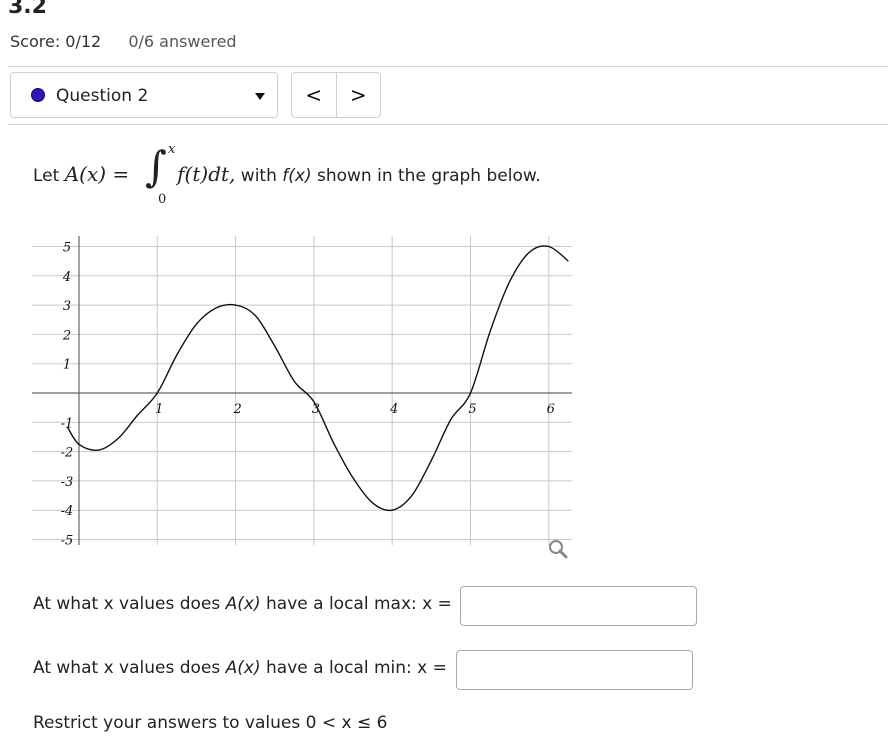 Image resolution: width=888 pixels, height=743 pixels. I want to click on local-max-label-pre: At what x values does, so click(129, 604).